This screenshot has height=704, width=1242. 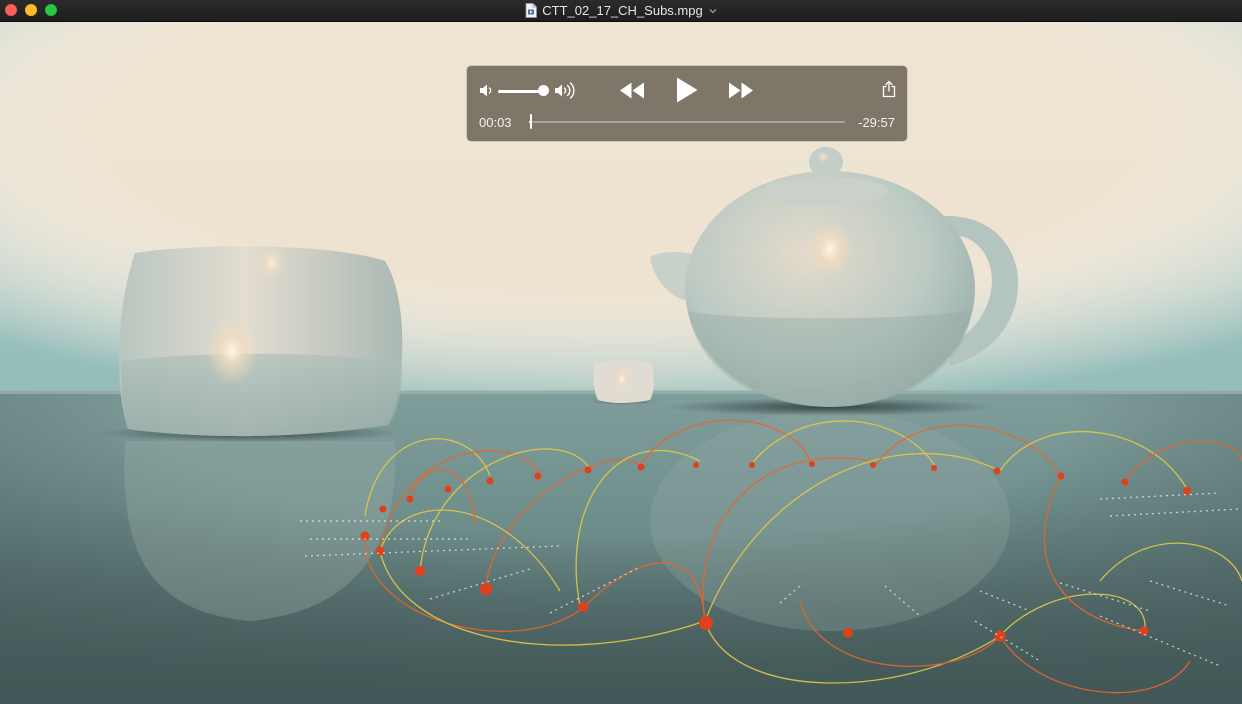 I want to click on playback-controls: 00:03 -29:57, so click(x=687, y=103).